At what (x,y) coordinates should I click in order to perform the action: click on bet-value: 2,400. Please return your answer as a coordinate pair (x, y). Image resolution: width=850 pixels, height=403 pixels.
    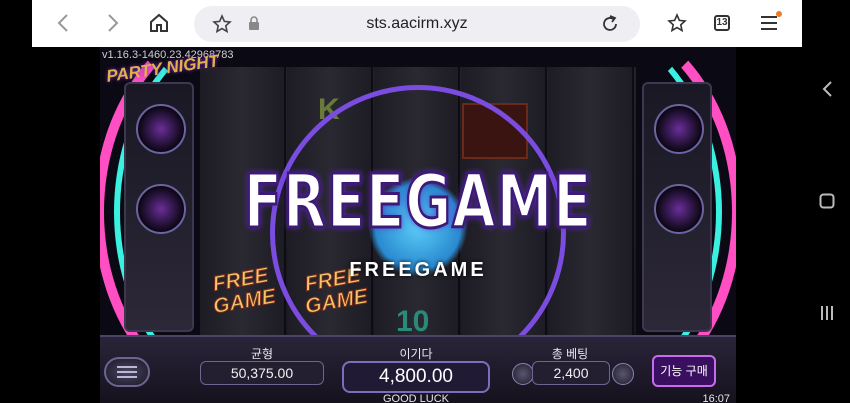
    Looking at the image, I should click on (571, 373).